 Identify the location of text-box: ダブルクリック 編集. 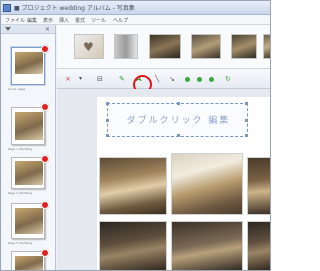
(177, 119).